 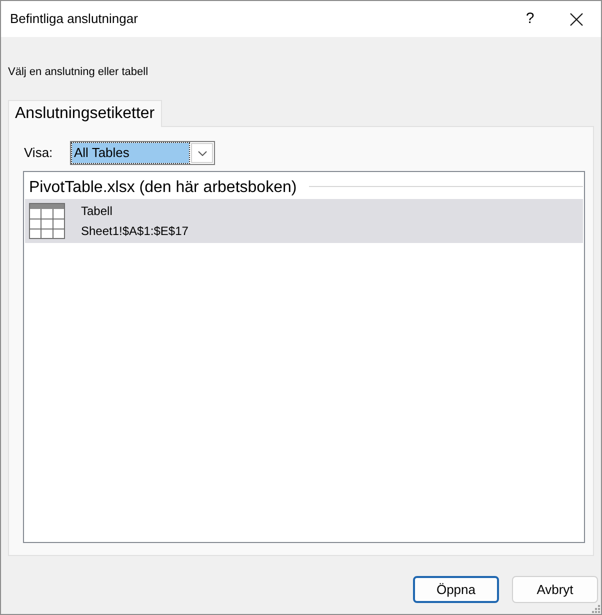 I want to click on view-dropdown: All Tables, so click(x=142, y=153).